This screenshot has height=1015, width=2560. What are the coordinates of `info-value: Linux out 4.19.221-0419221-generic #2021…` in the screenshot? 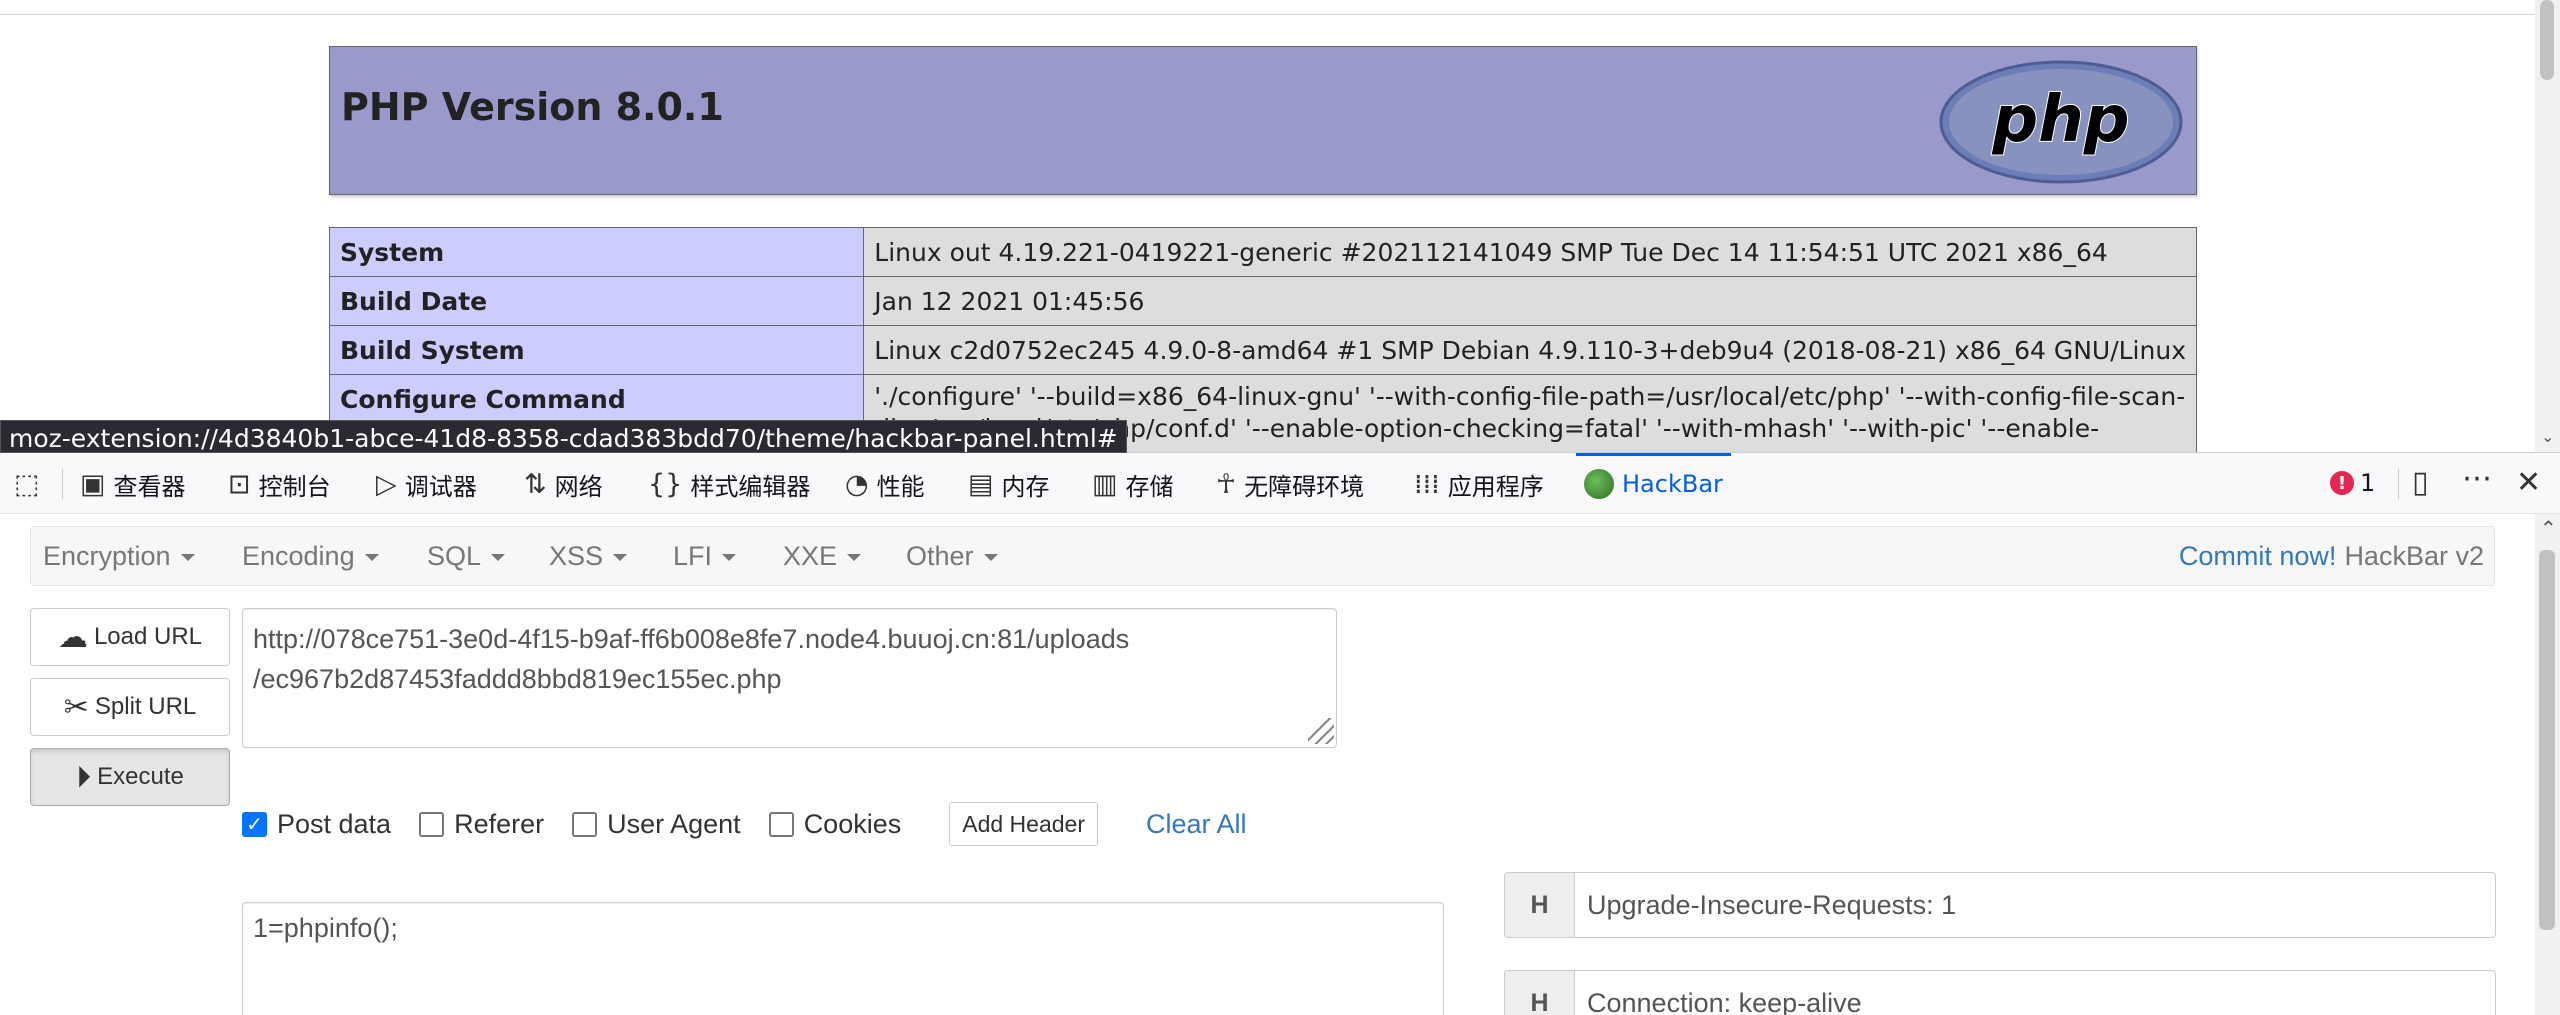 It's located at (1530, 252).